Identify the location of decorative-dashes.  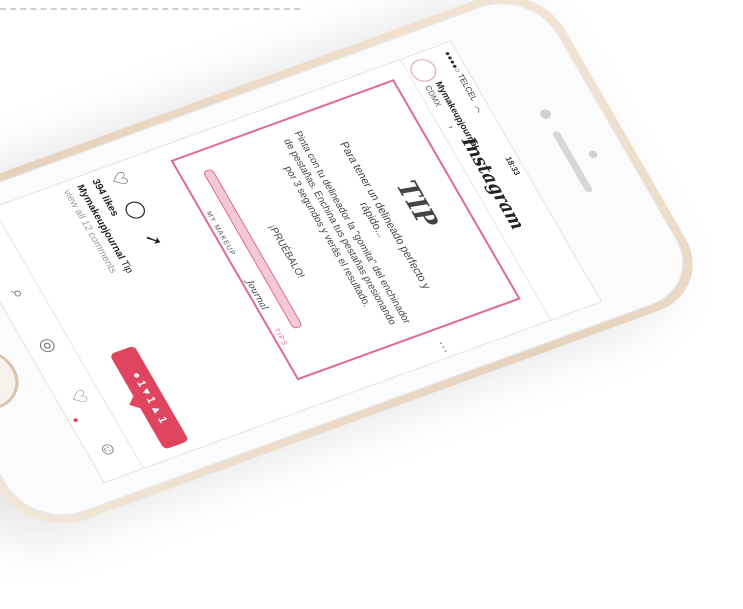
(150, 9).